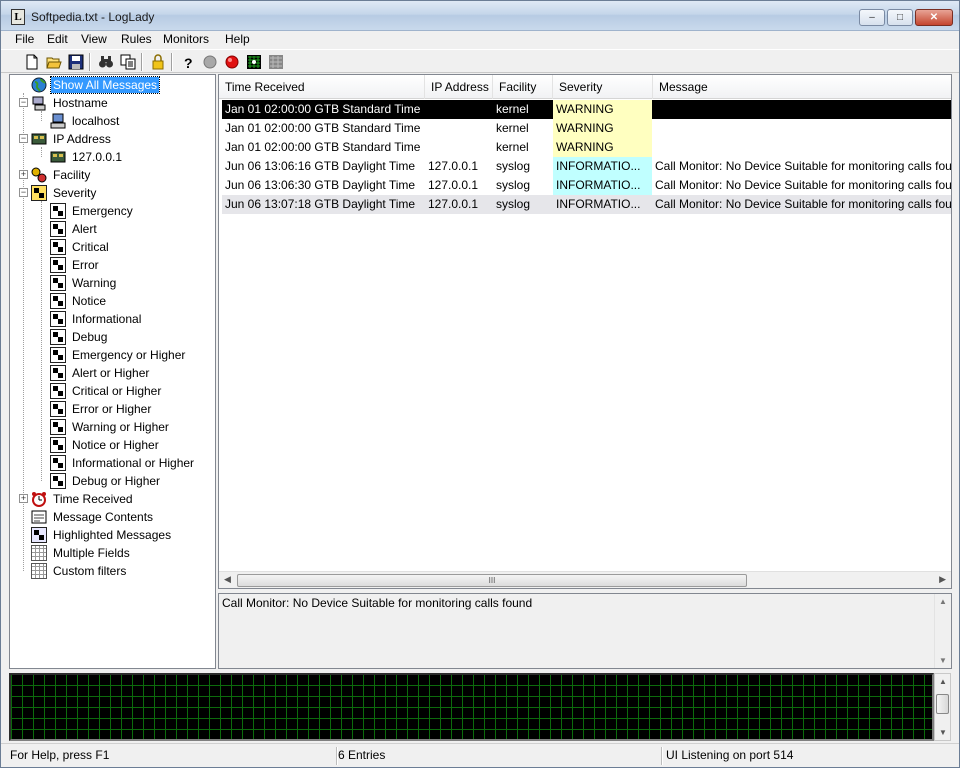 Image resolution: width=960 pixels, height=768 pixels. What do you see at coordinates (106, 391) in the screenshot?
I see `tree-severity-critical-or-higher: Critical or Higher` at bounding box center [106, 391].